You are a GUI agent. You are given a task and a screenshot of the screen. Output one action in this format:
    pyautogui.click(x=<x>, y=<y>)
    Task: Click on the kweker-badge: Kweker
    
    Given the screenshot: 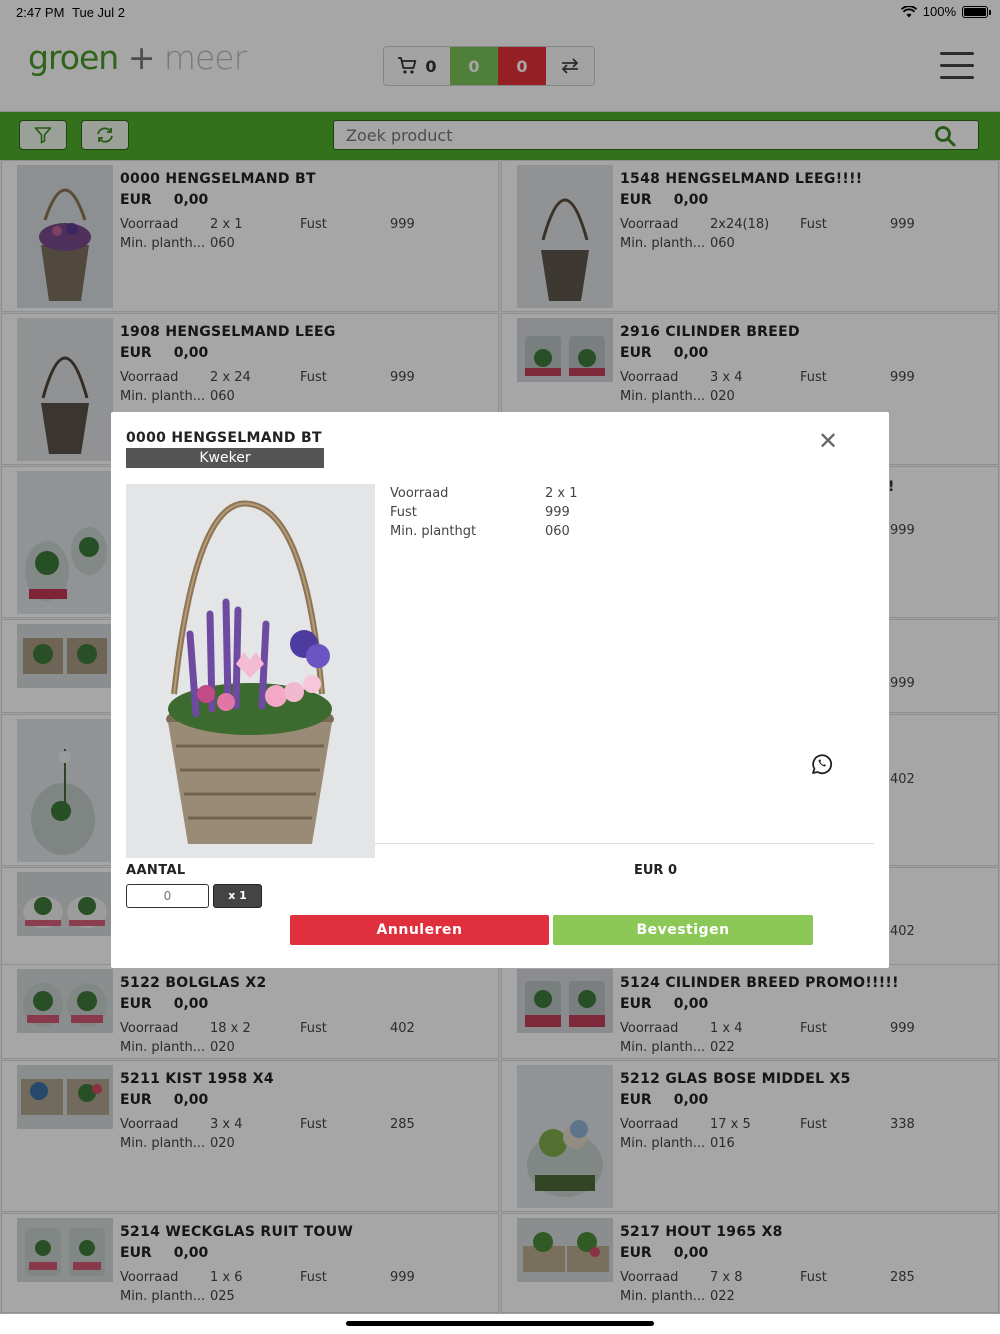 What is the action you would take?
    pyautogui.click(x=225, y=458)
    